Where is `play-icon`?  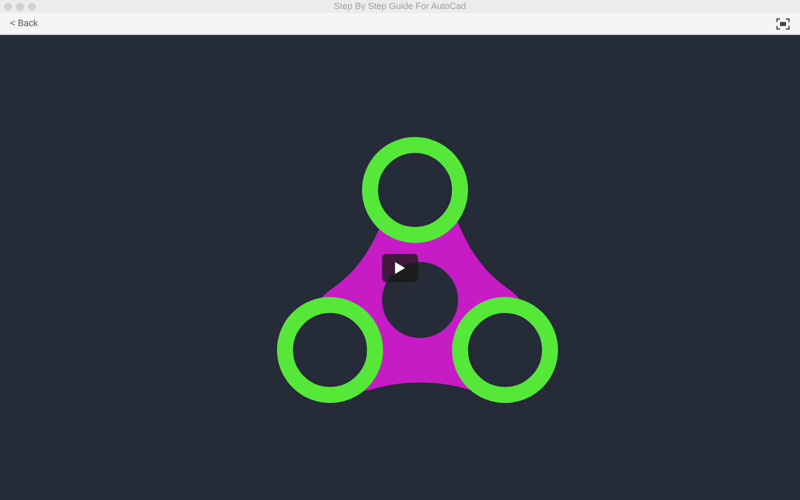 play-icon is located at coordinates (400, 268).